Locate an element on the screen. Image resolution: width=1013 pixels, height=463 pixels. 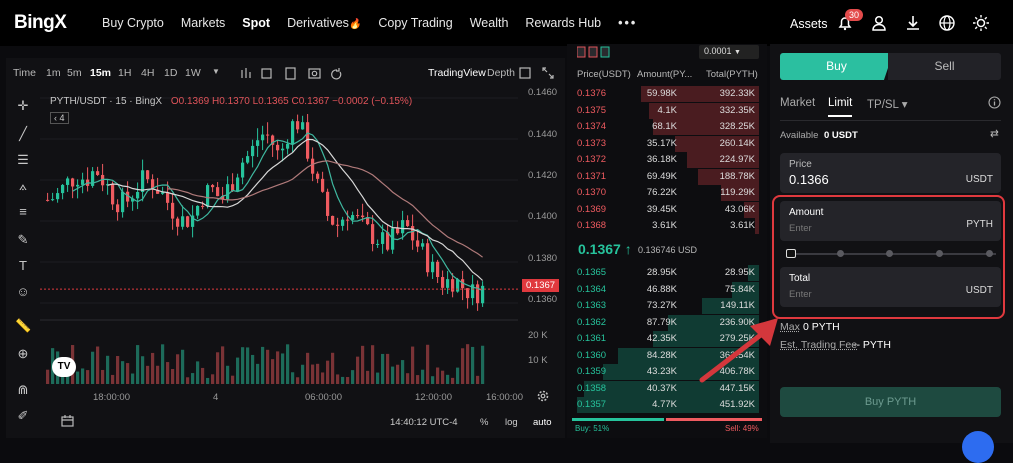
theme-sun-icon is located at coordinates (981, 23).